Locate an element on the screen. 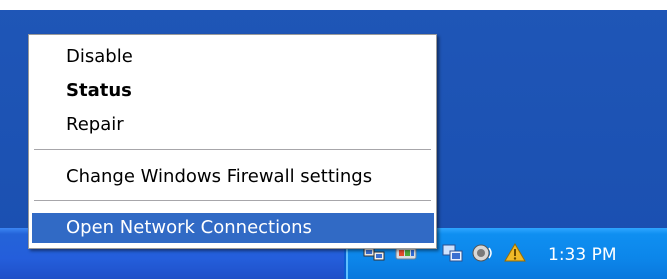 This screenshot has width=667, height=279. network-shield-icon is located at coordinates (453, 253).